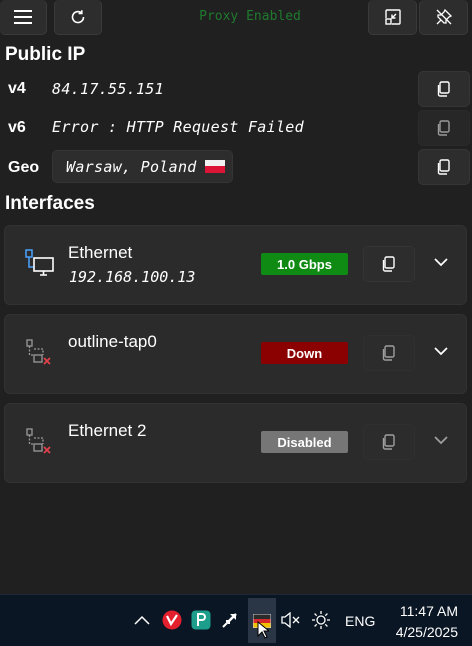  I want to click on menu-button, so click(23, 17).